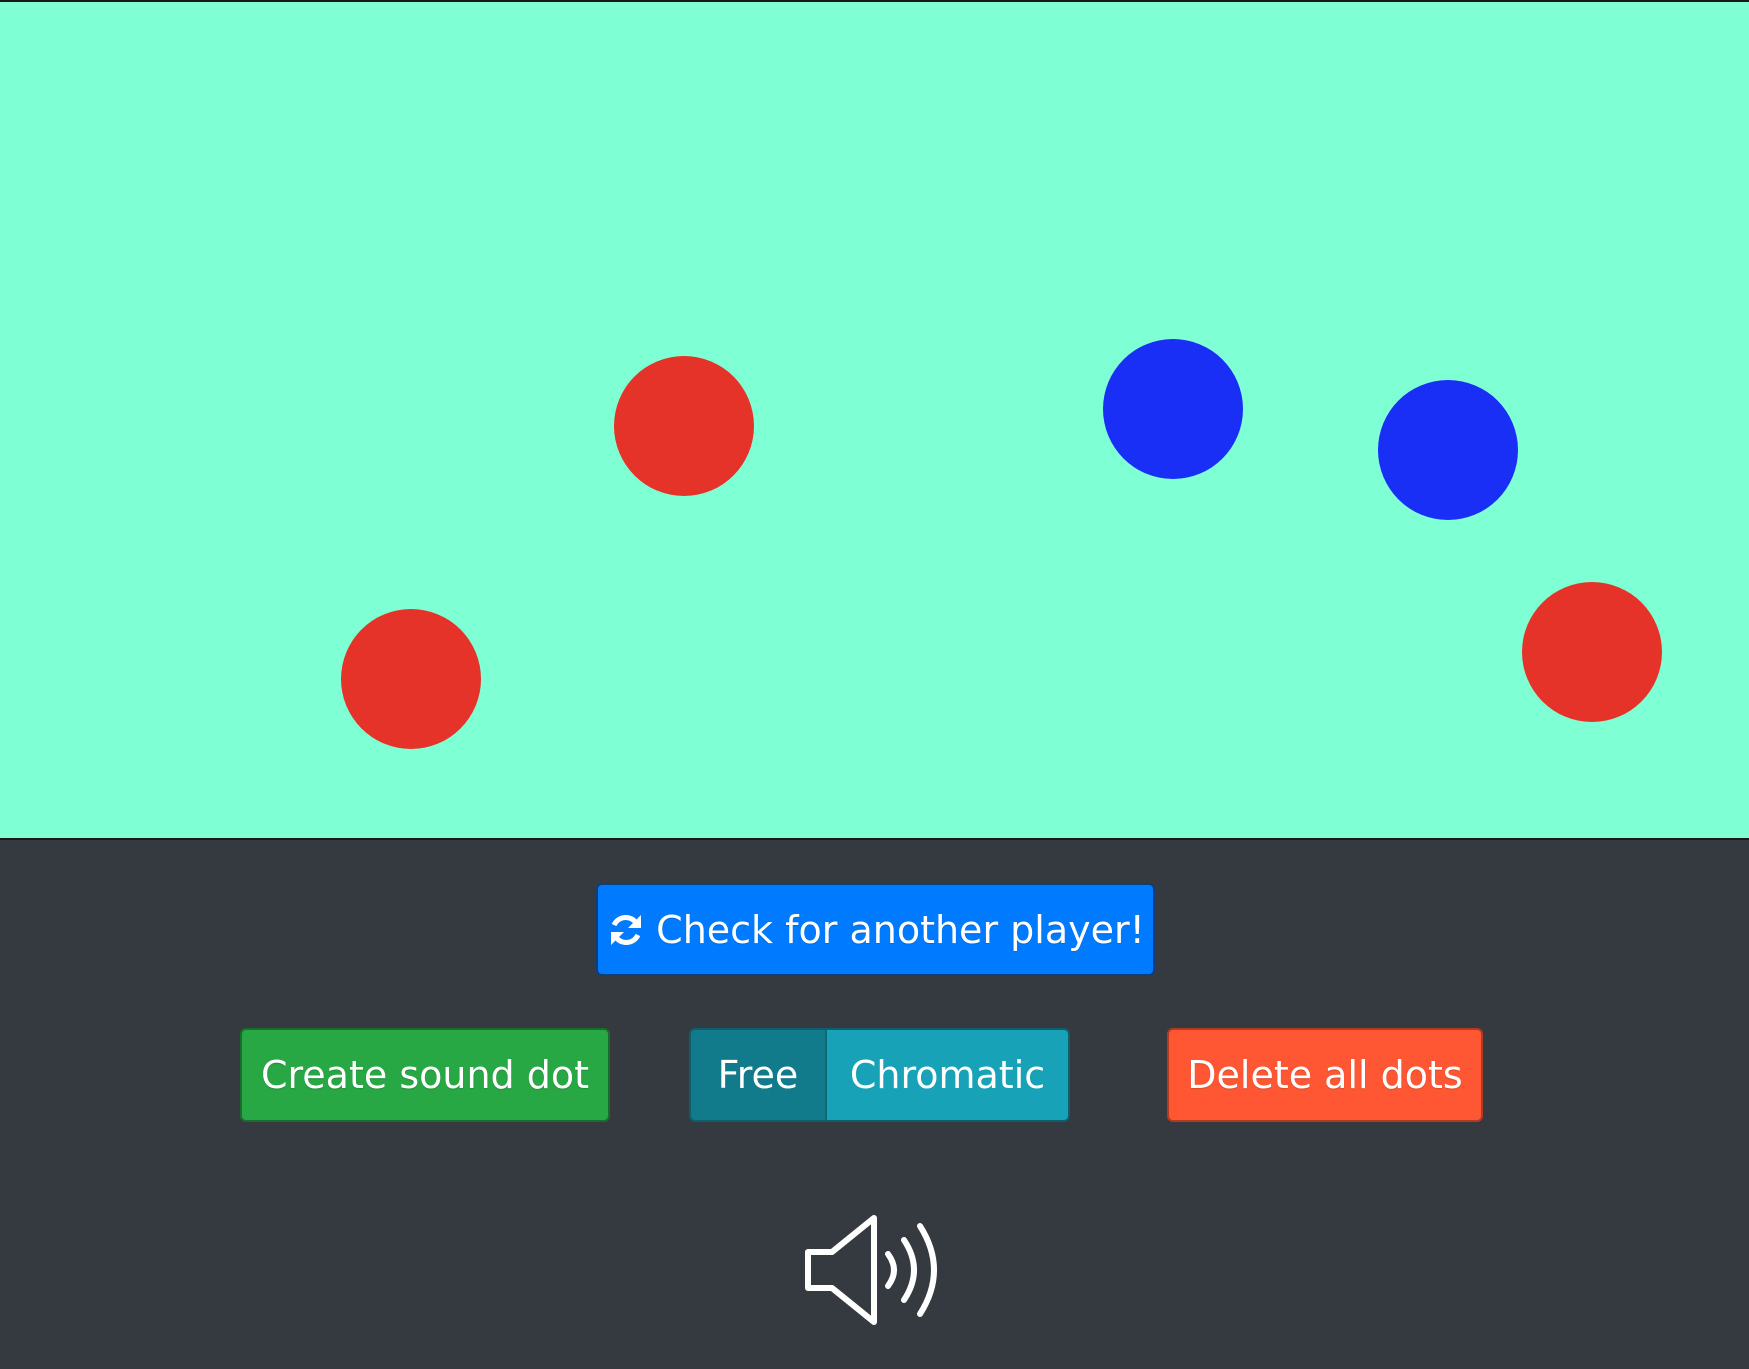 Image resolution: width=1749 pixels, height=1369 pixels. I want to click on check-player-label: Check for another player!, so click(900, 929).